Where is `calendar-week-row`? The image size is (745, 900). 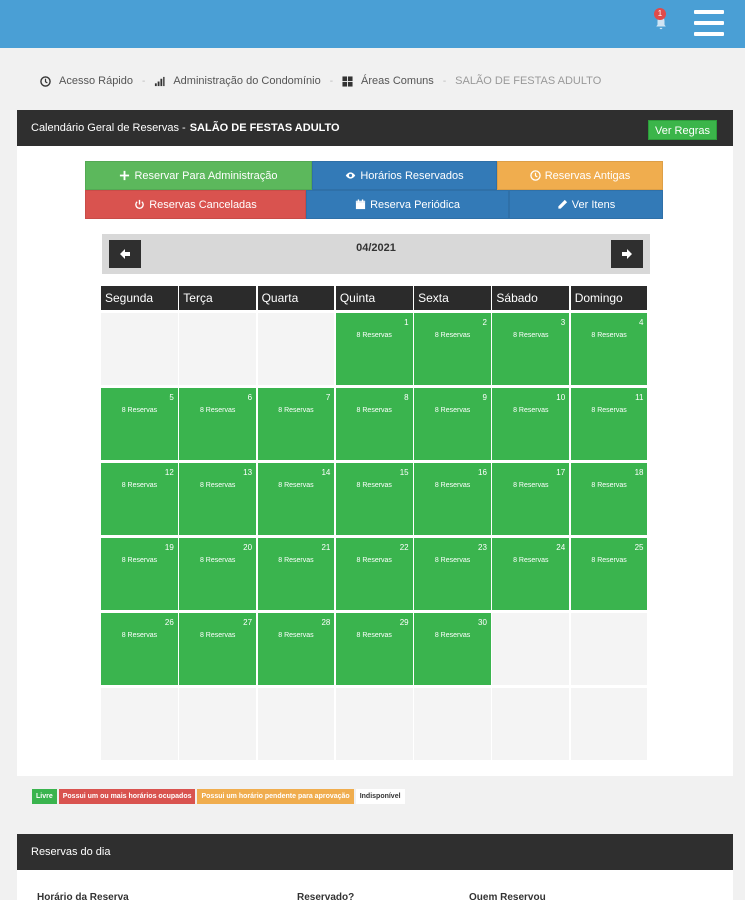 calendar-week-row is located at coordinates (375, 724).